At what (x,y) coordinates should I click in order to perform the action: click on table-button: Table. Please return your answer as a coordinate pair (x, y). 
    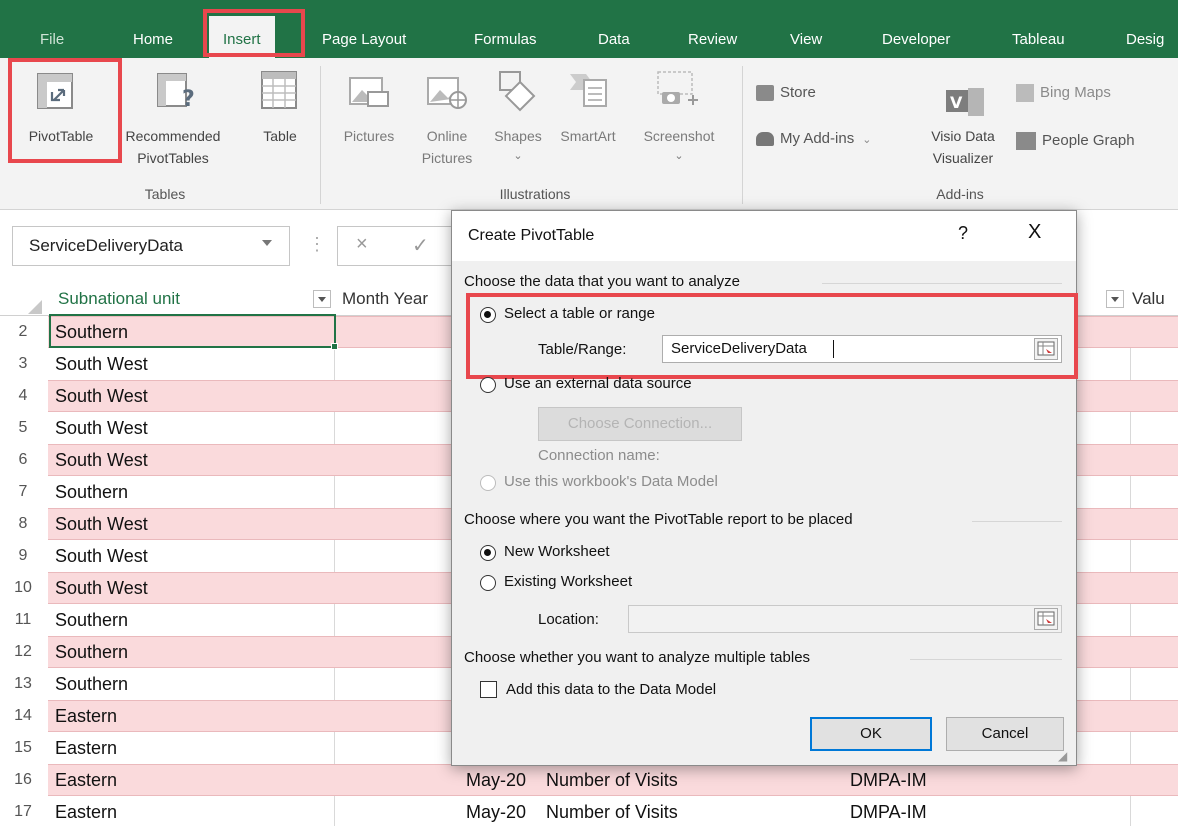
    Looking at the image, I should click on (280, 110).